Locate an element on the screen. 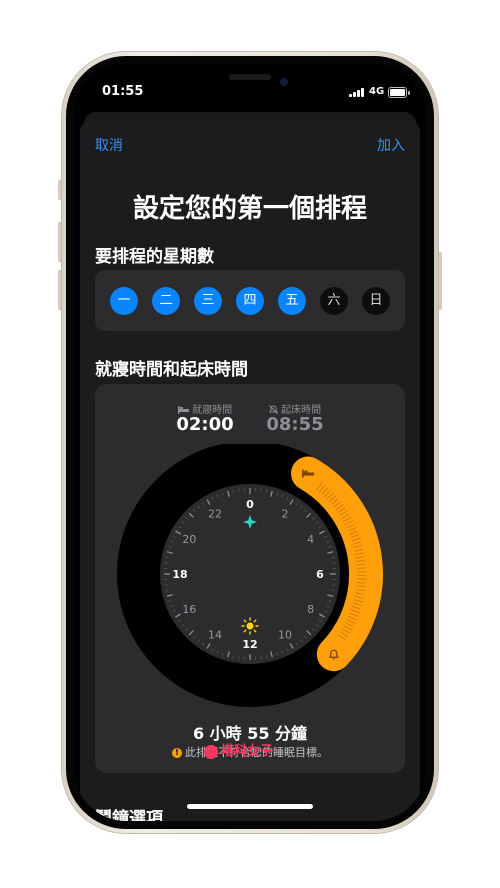 The height and width of the screenshot is (888, 500). clock-number: 6 is located at coordinates (320, 574).